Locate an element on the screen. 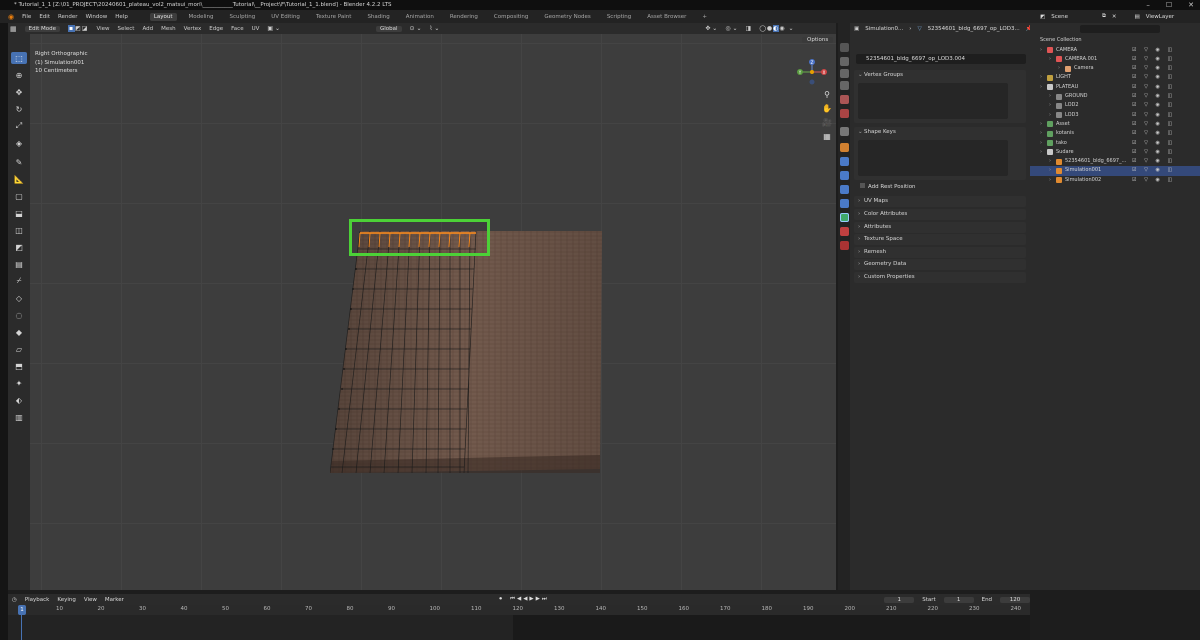  outliner-row: › GROUND ☑ ▽ ◉ ◫ is located at coordinates (1115, 96).